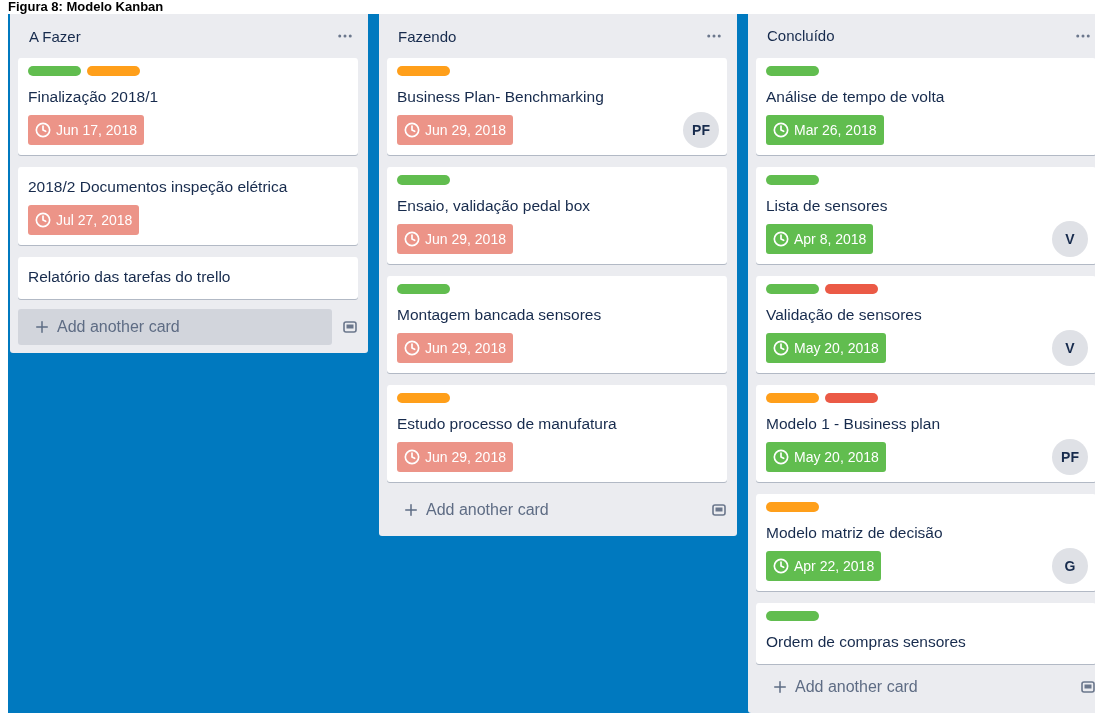 Image resolution: width=1095 pixels, height=713 pixels. Describe the element at coordinates (856, 96) in the screenshot. I see `card-title: Análise de tempo de volta` at that location.